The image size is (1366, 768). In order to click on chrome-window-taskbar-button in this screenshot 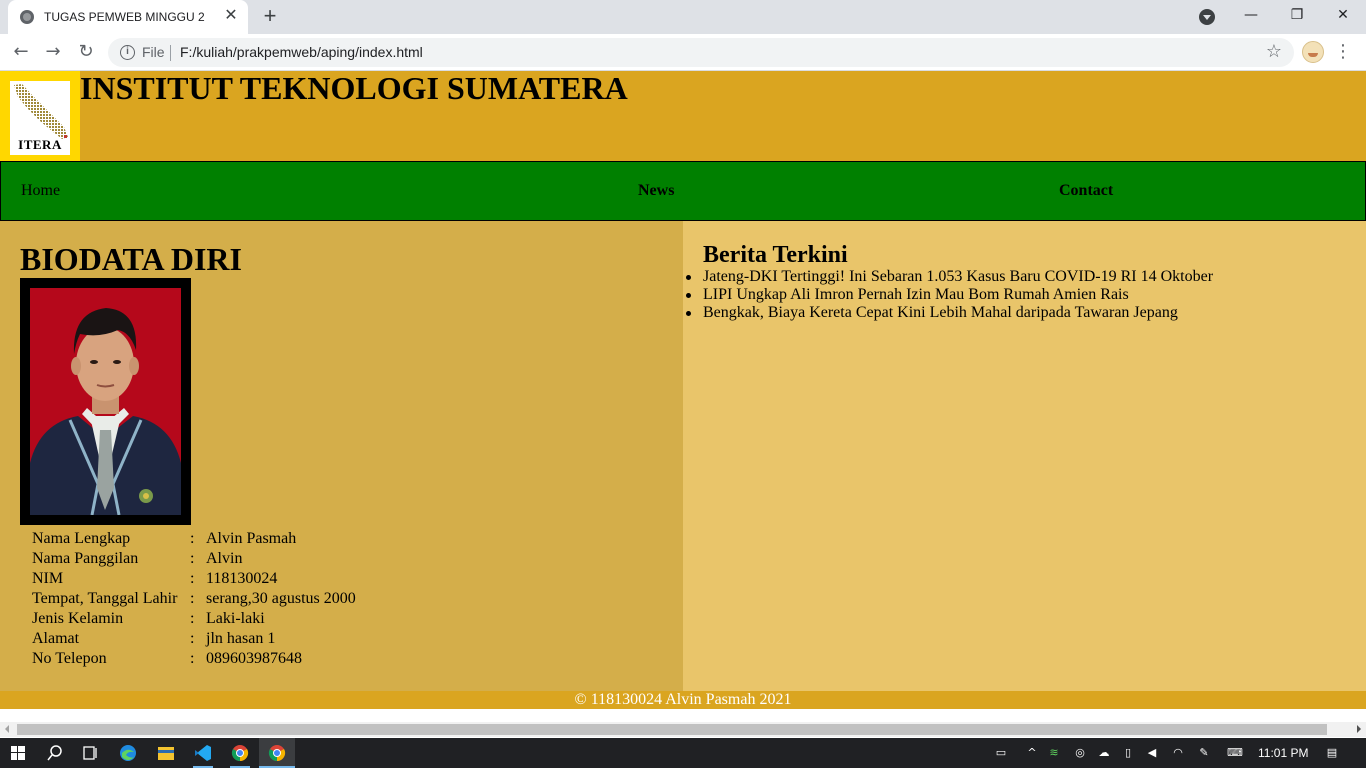, I will do `click(277, 753)`.